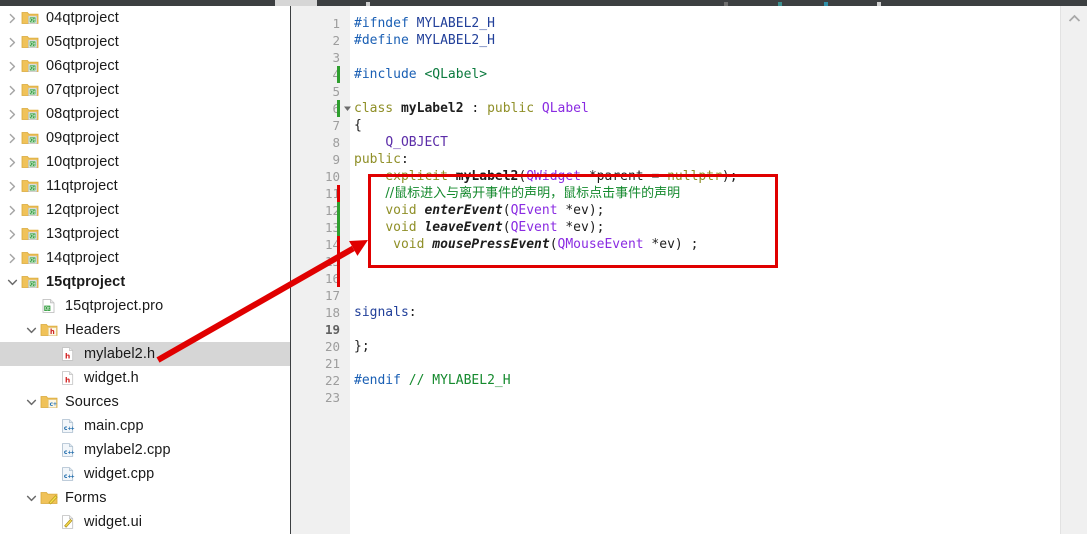  What do you see at coordinates (50, 498) in the screenshot?
I see `forms-folder-icon` at bounding box center [50, 498].